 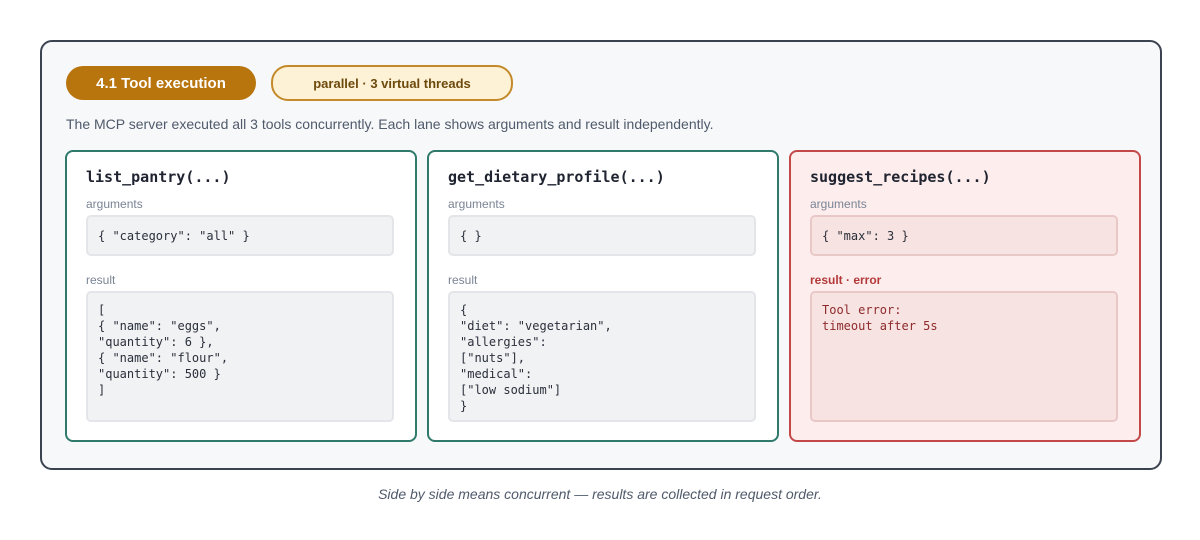 I want to click on tool-call-title: list_pantry(...), so click(x=158, y=177).